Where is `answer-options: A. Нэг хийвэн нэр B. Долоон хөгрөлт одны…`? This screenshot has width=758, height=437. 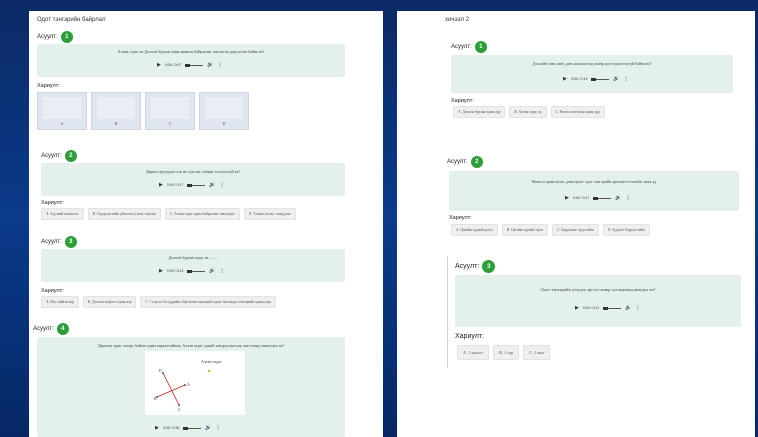 answer-options: A. Нэг хийвэн нэр B. Долоон хөгрөлт одны… is located at coordinates (158, 302).